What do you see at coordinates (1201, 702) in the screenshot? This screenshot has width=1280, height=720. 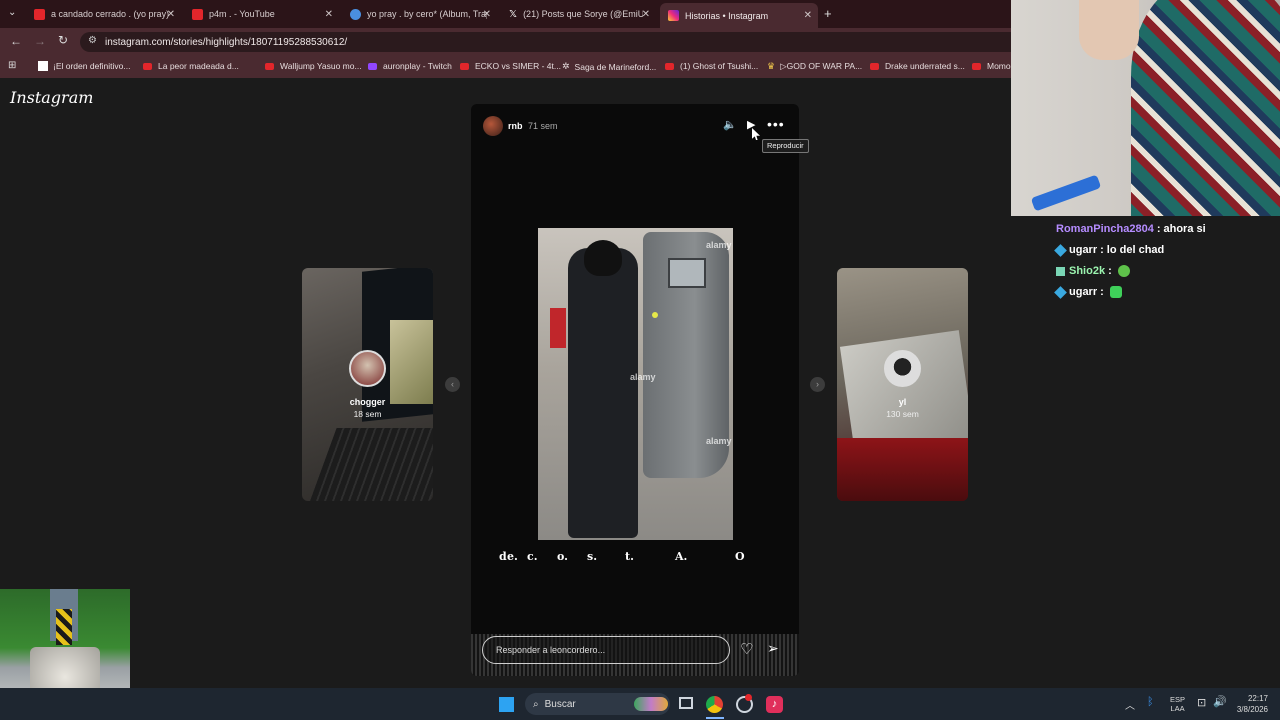 I see `network-icon: ⊡` at bounding box center [1201, 702].